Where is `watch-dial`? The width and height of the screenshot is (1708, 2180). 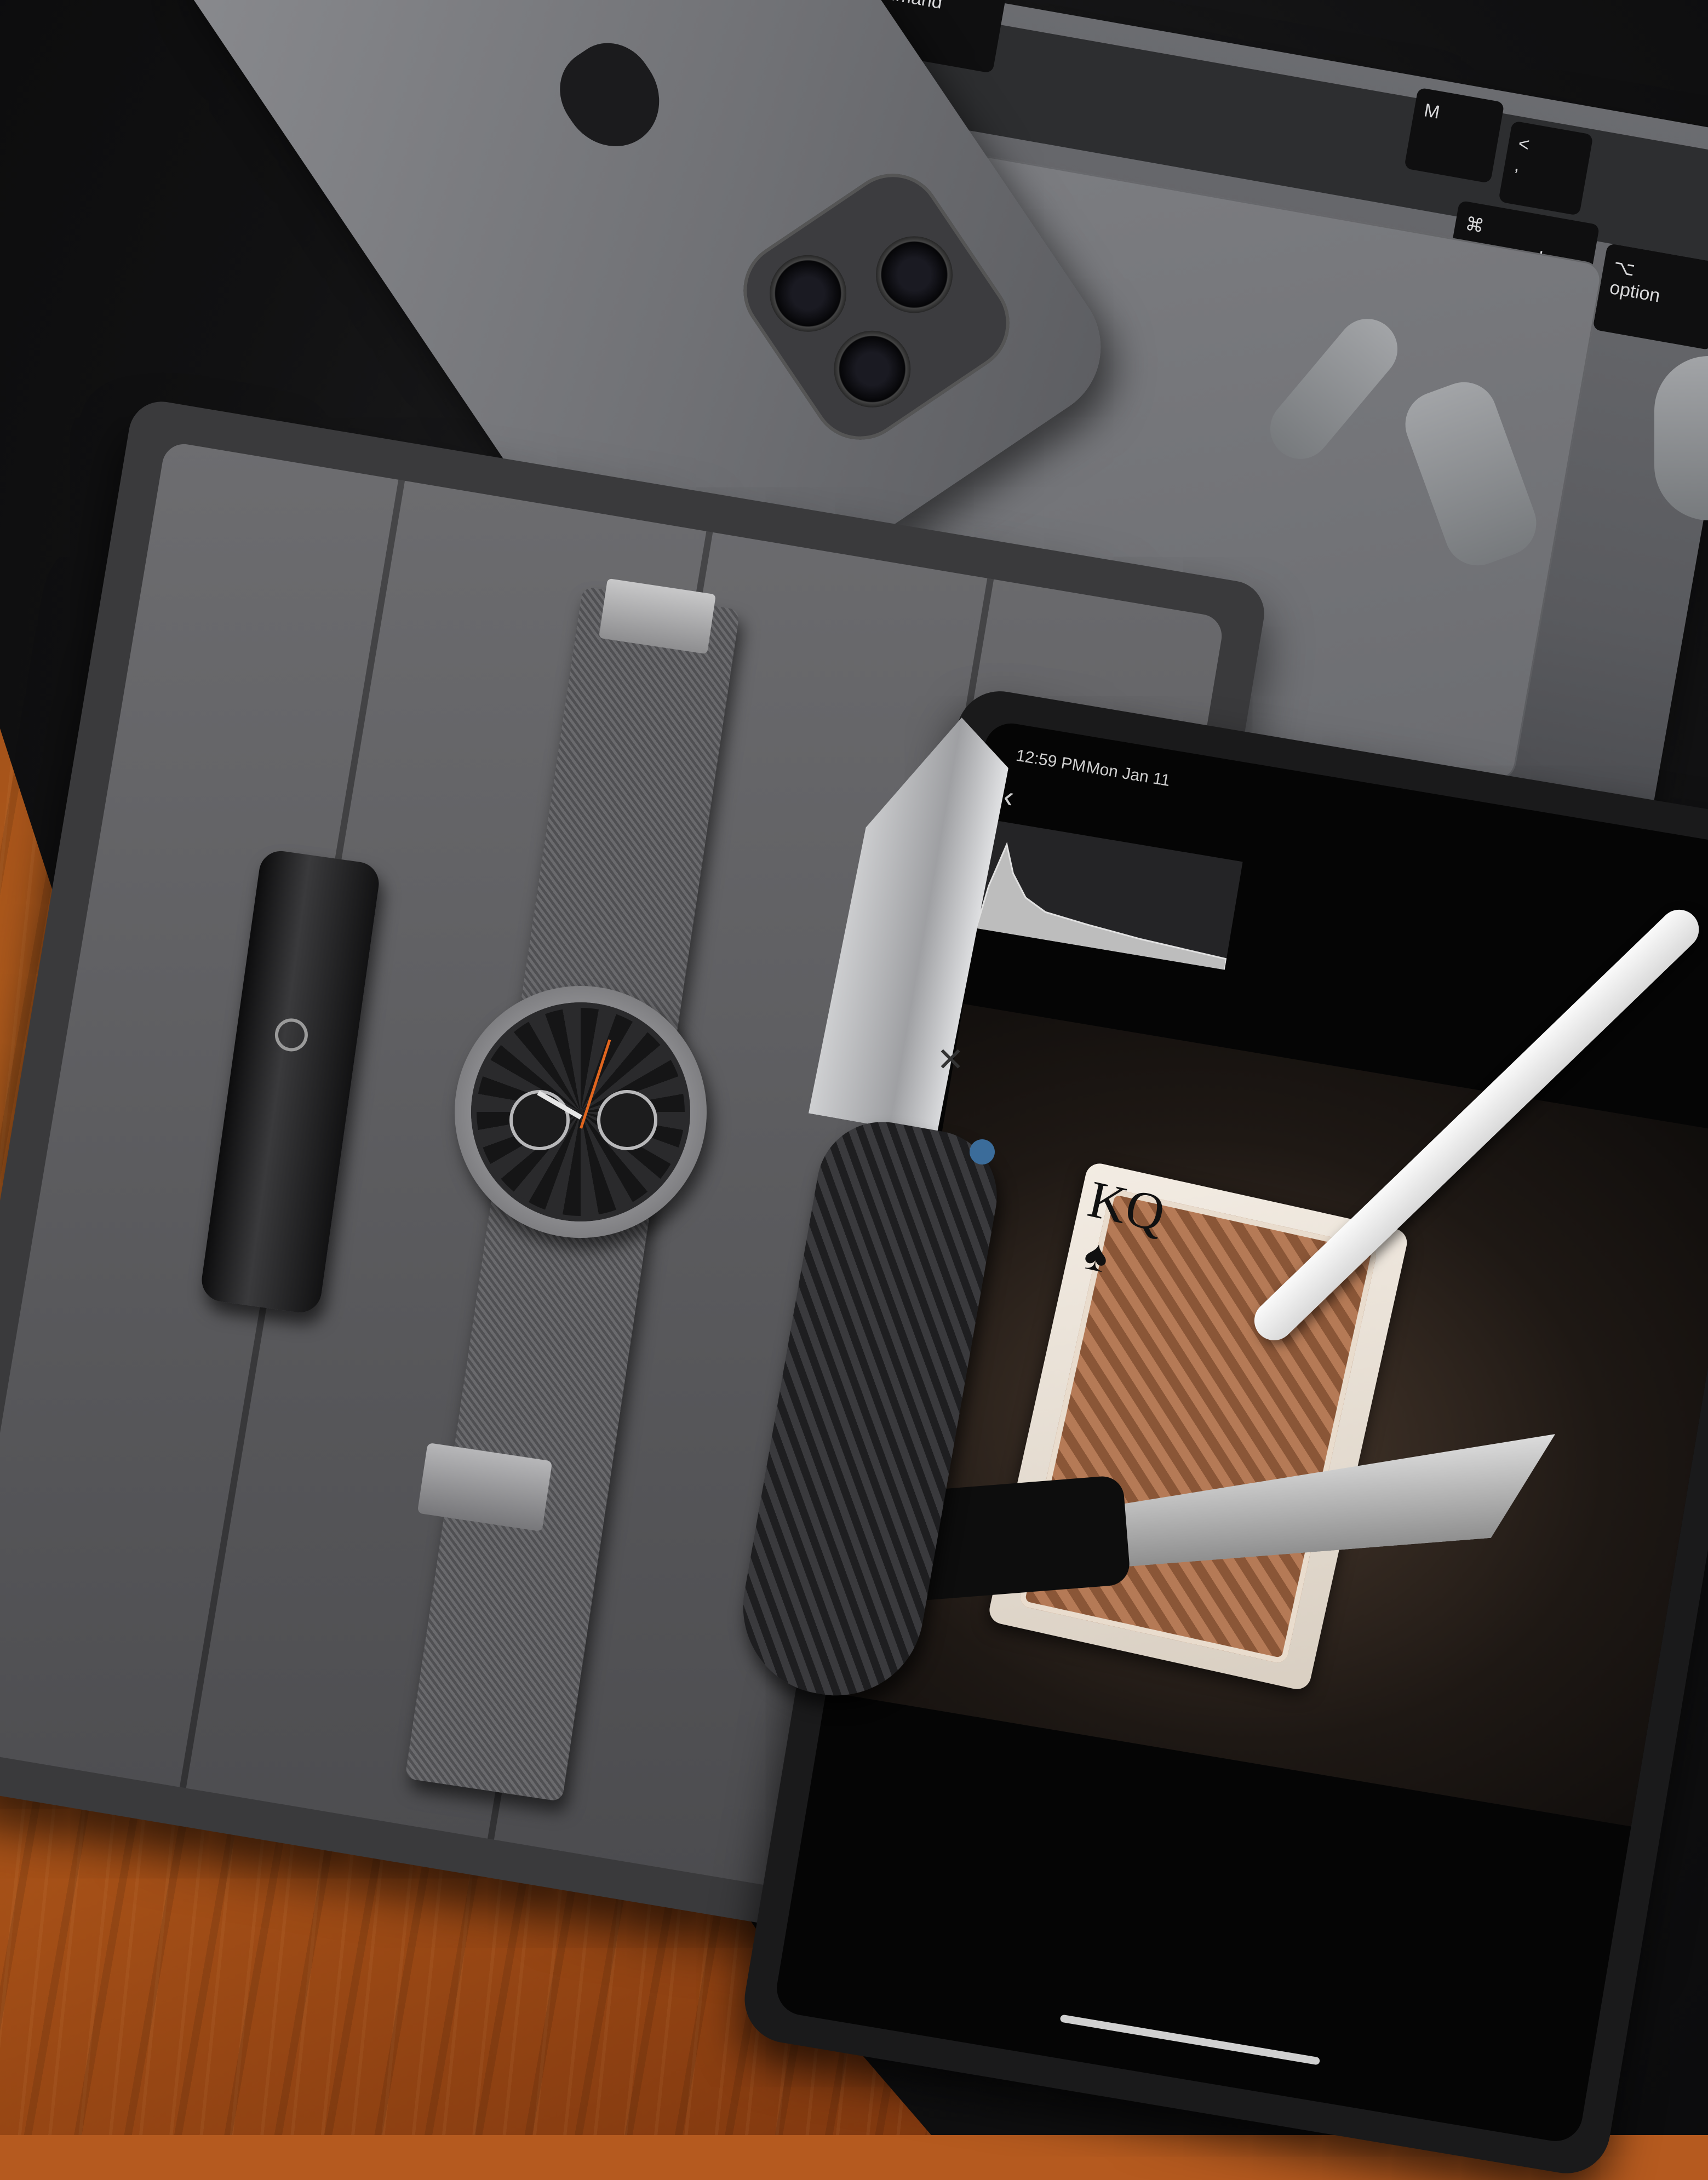
watch-dial is located at coordinates (580, 1111).